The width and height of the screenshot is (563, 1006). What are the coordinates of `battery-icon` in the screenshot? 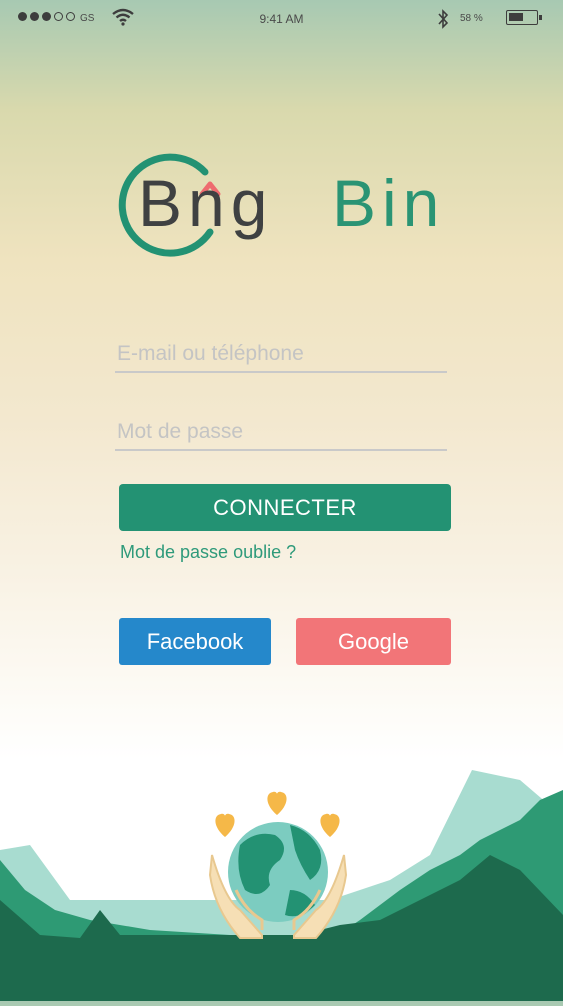 It's located at (524, 17).